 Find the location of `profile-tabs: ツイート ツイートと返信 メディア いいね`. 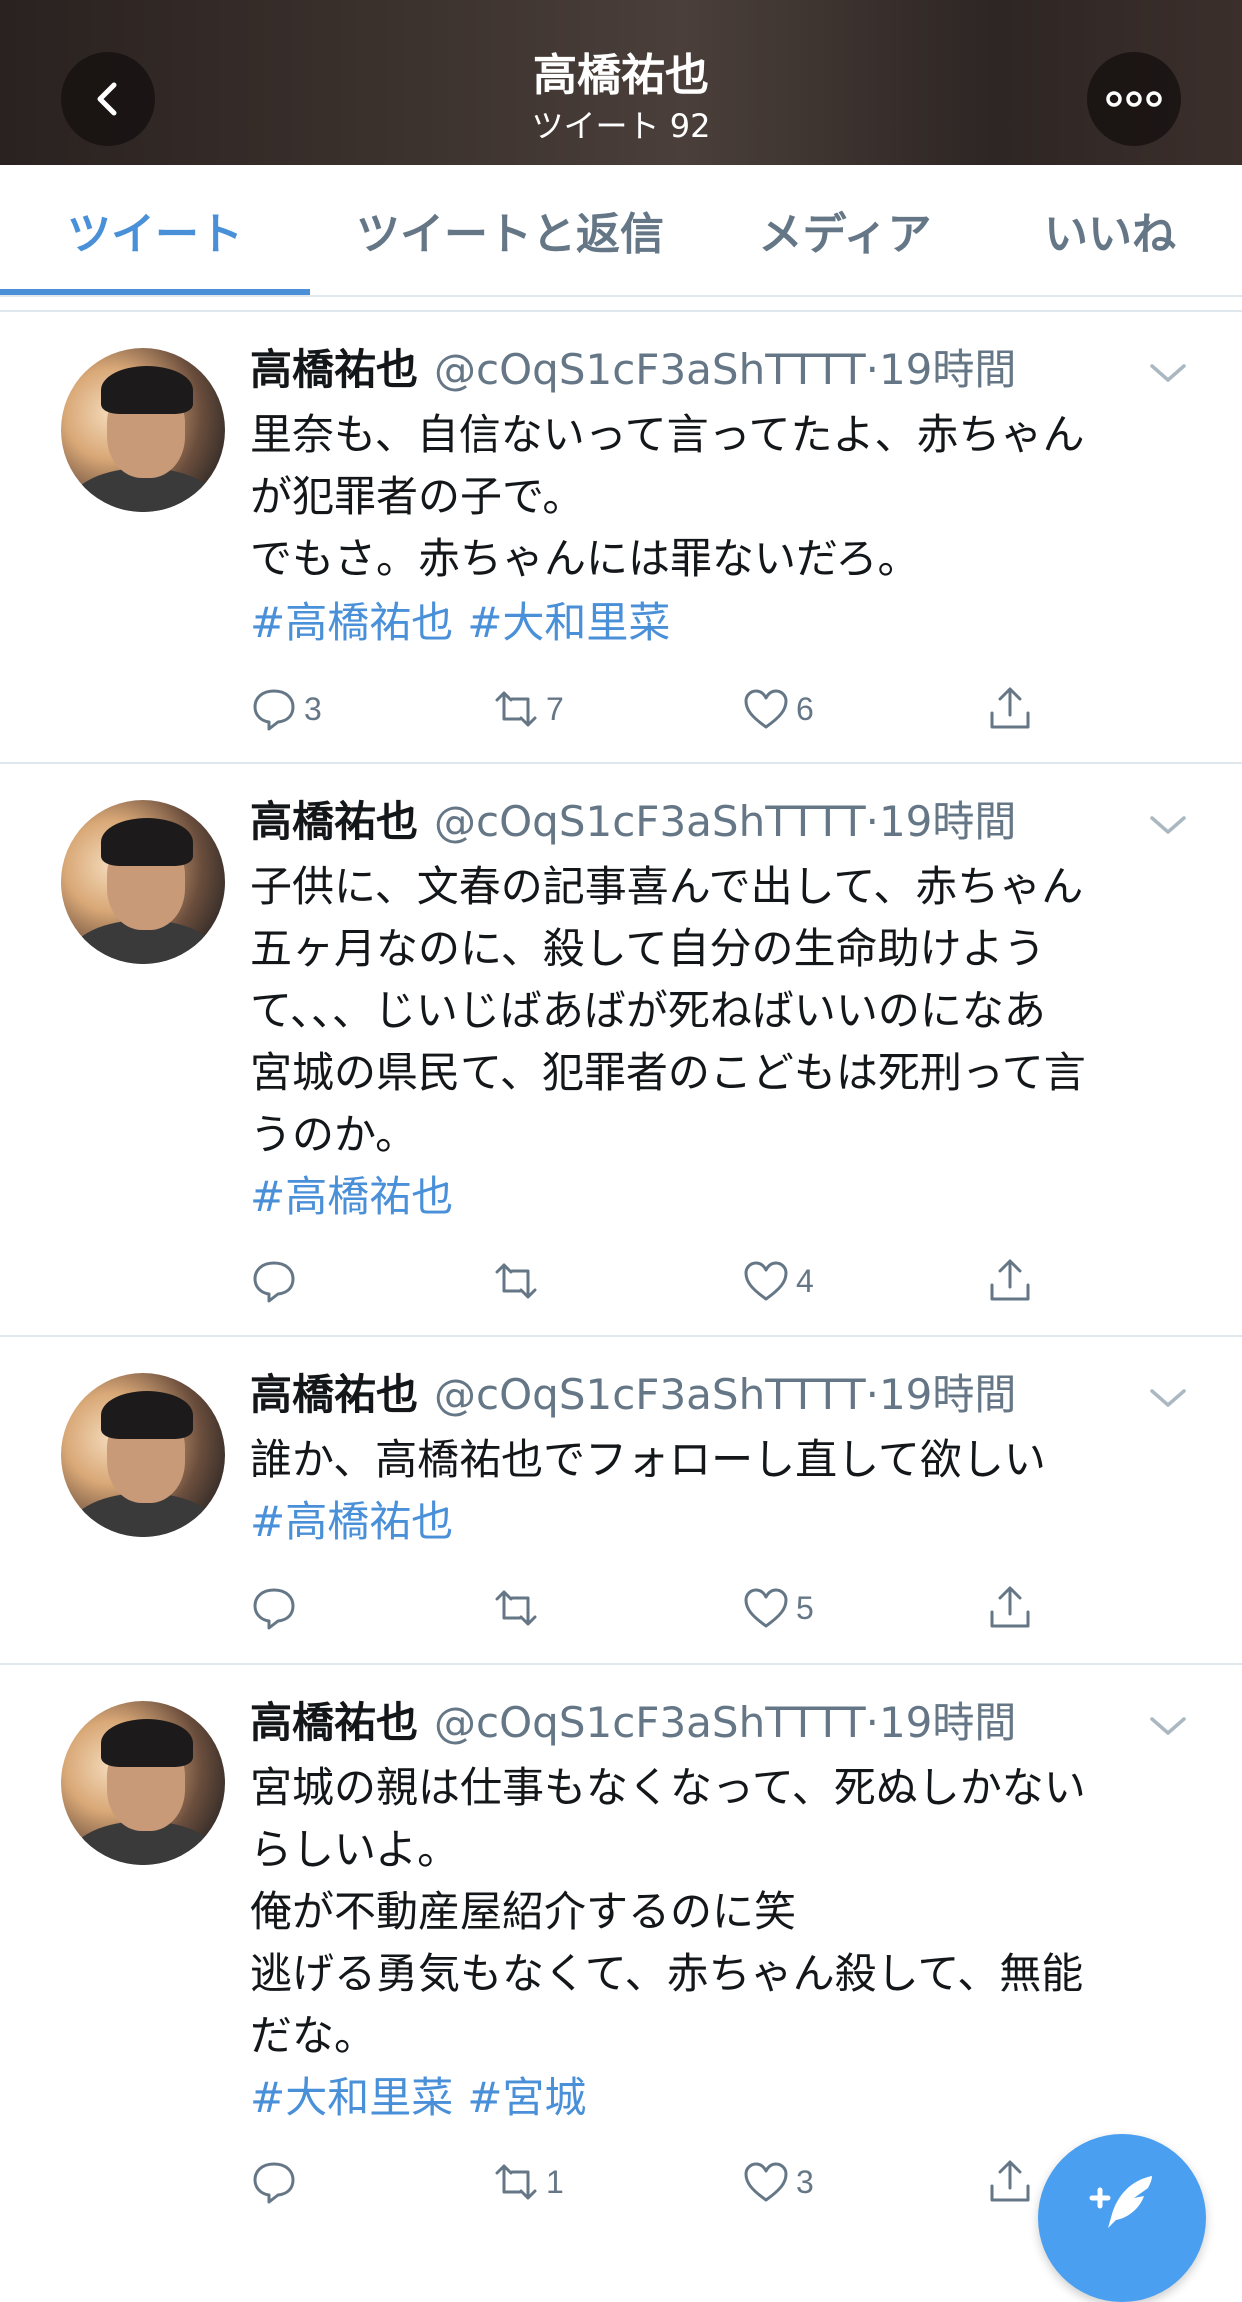

profile-tabs: ツイート ツイートと返信 メディア いいね is located at coordinates (621, 231).